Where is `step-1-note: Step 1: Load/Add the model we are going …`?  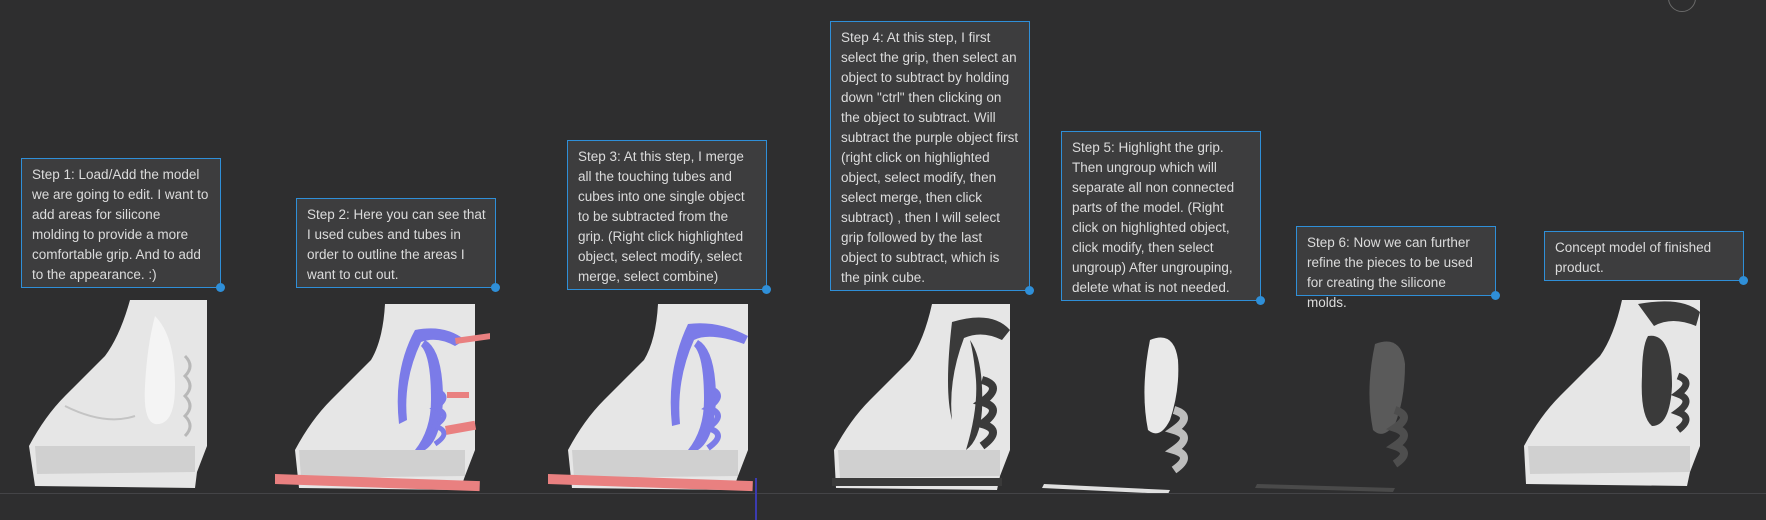
step-1-note: Step 1: Load/Add the model we are going … is located at coordinates (123, 225).